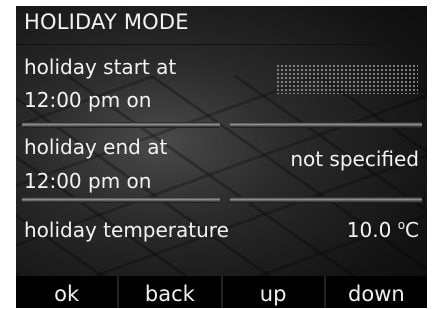 The width and height of the screenshot is (435, 309). What do you see at coordinates (88, 181) in the screenshot?
I see `holiday-end-label-line2: 12:00 pm on` at bounding box center [88, 181].